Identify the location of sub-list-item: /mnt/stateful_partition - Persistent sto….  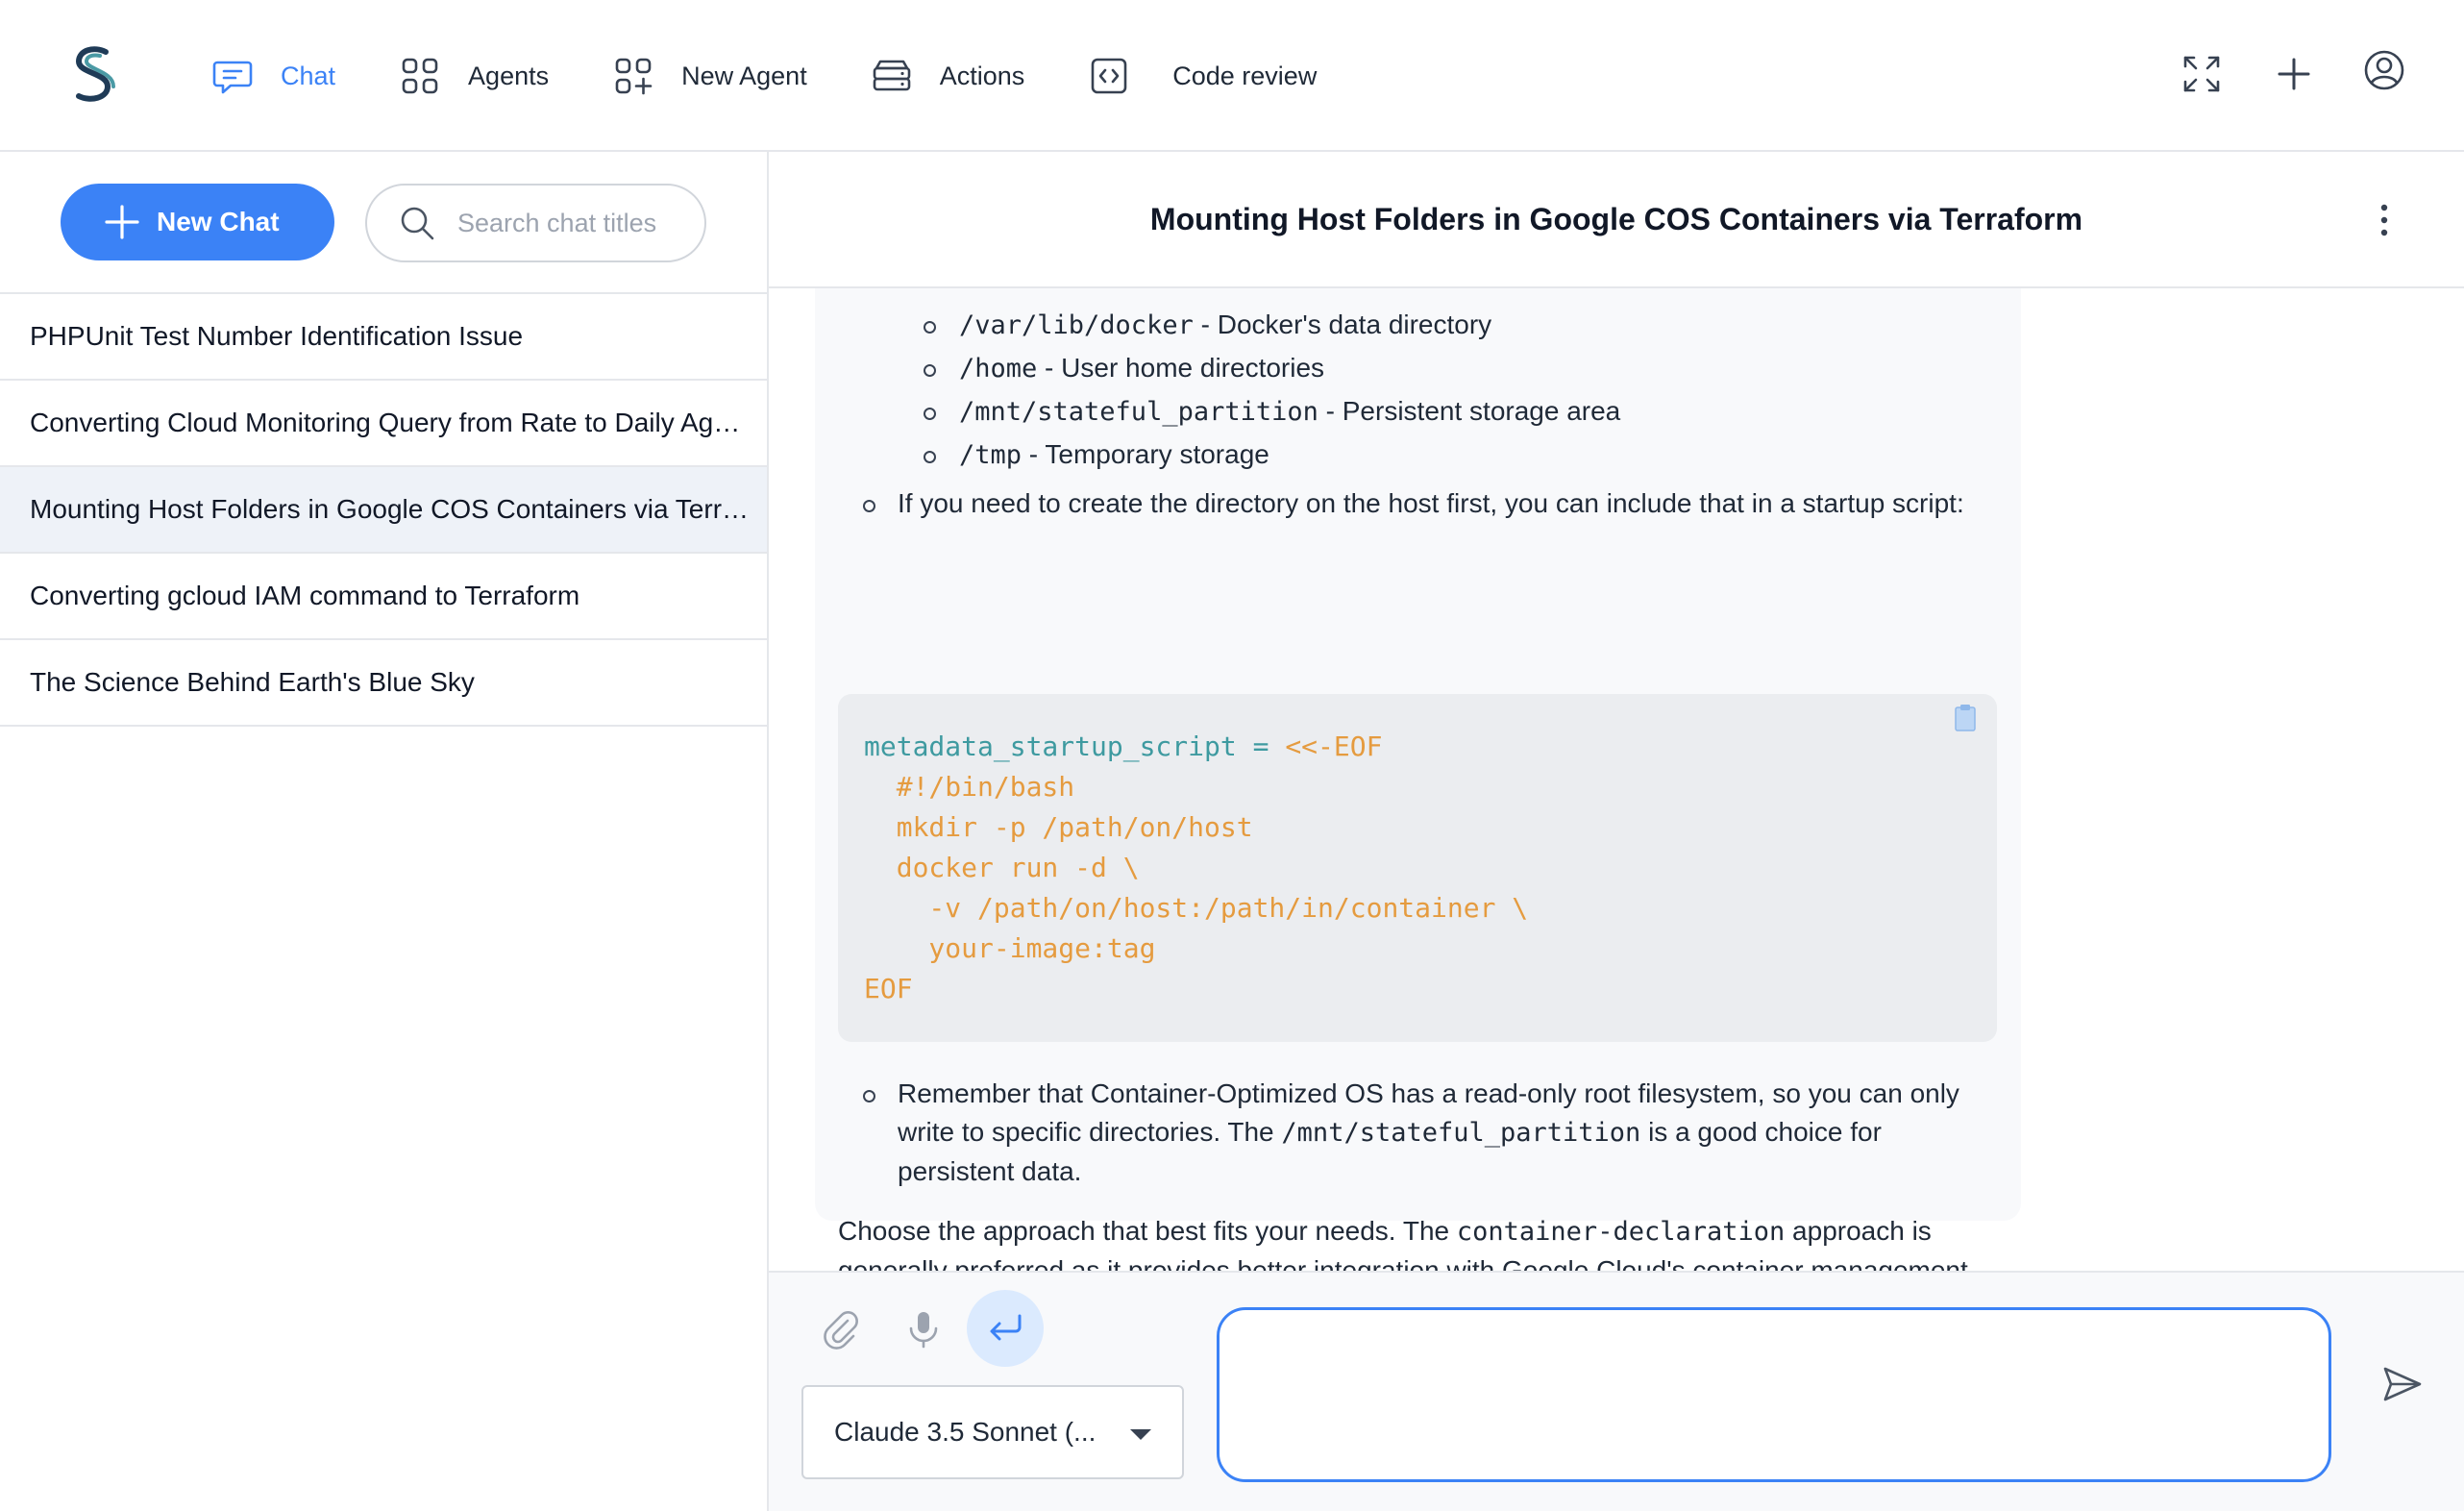
(1271, 412).